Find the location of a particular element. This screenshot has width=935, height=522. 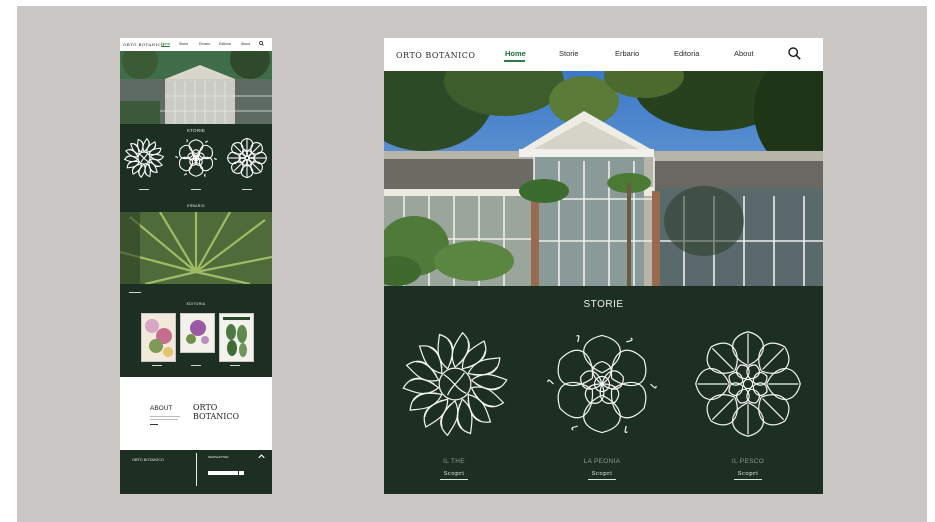

mobile-nav-home: Home is located at coordinates (166, 44).